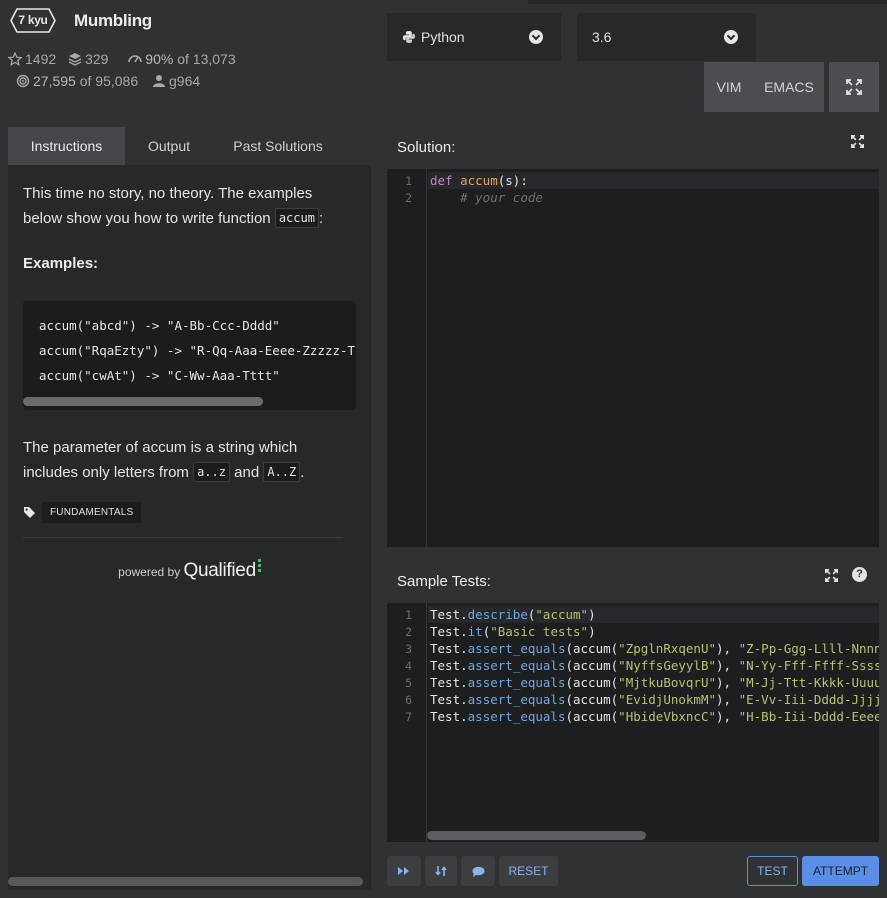 Image resolution: width=887 pixels, height=898 pixels. I want to click on powered-by-qualified: powered by Qualified, so click(189, 570).